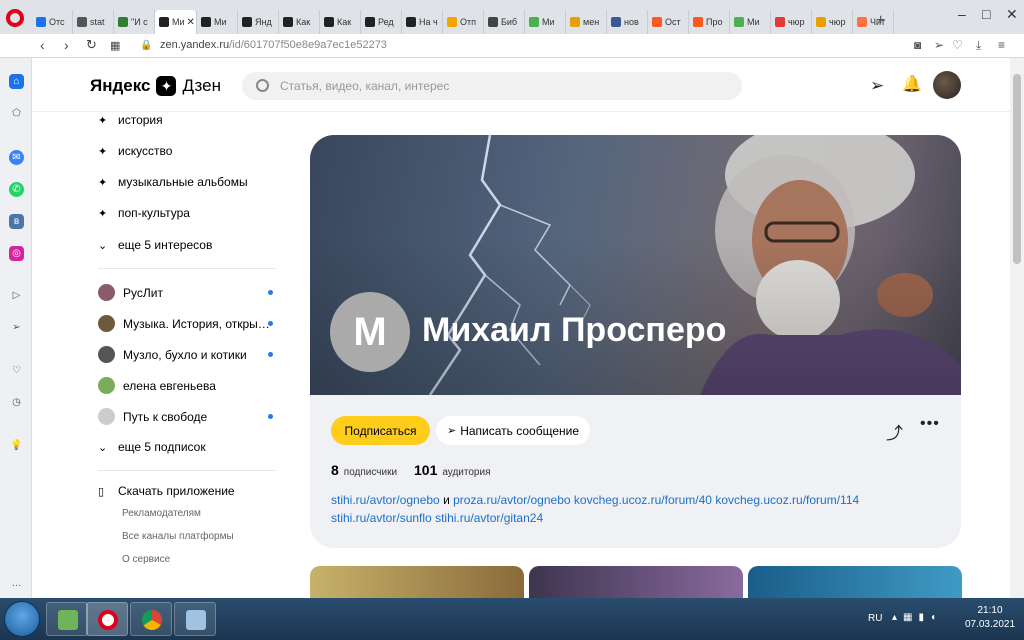  I want to click on share-icon: ⤴, so click(894, 431).